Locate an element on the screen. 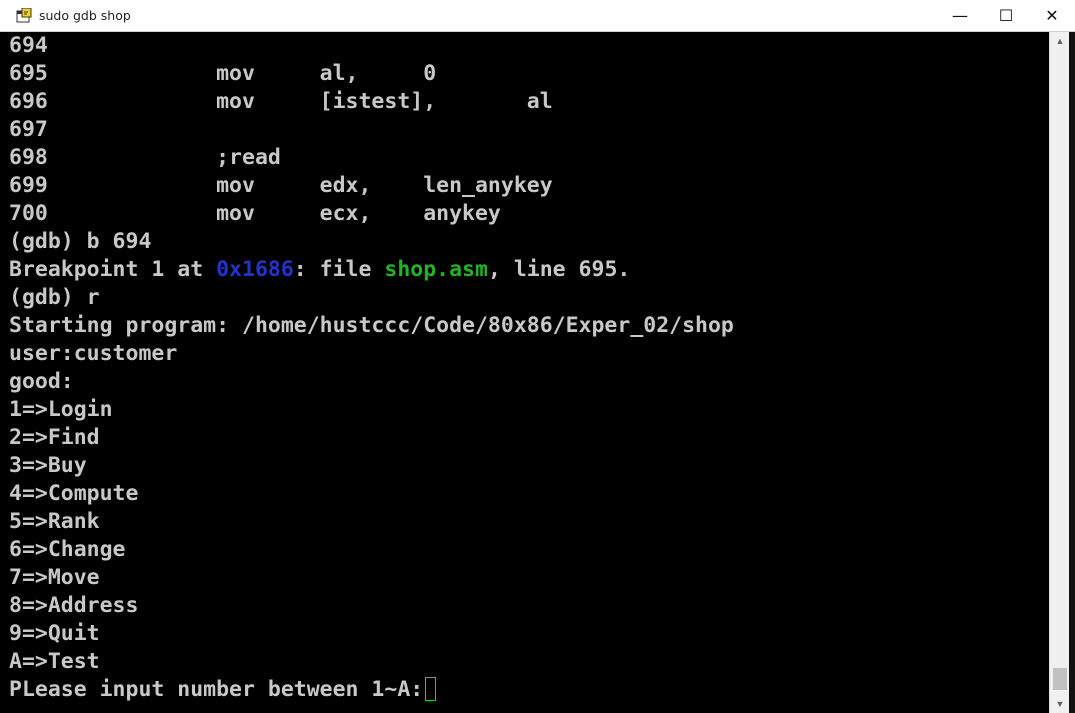 The height and width of the screenshot is (713, 1075). terminal-text: good: is located at coordinates (41, 381).